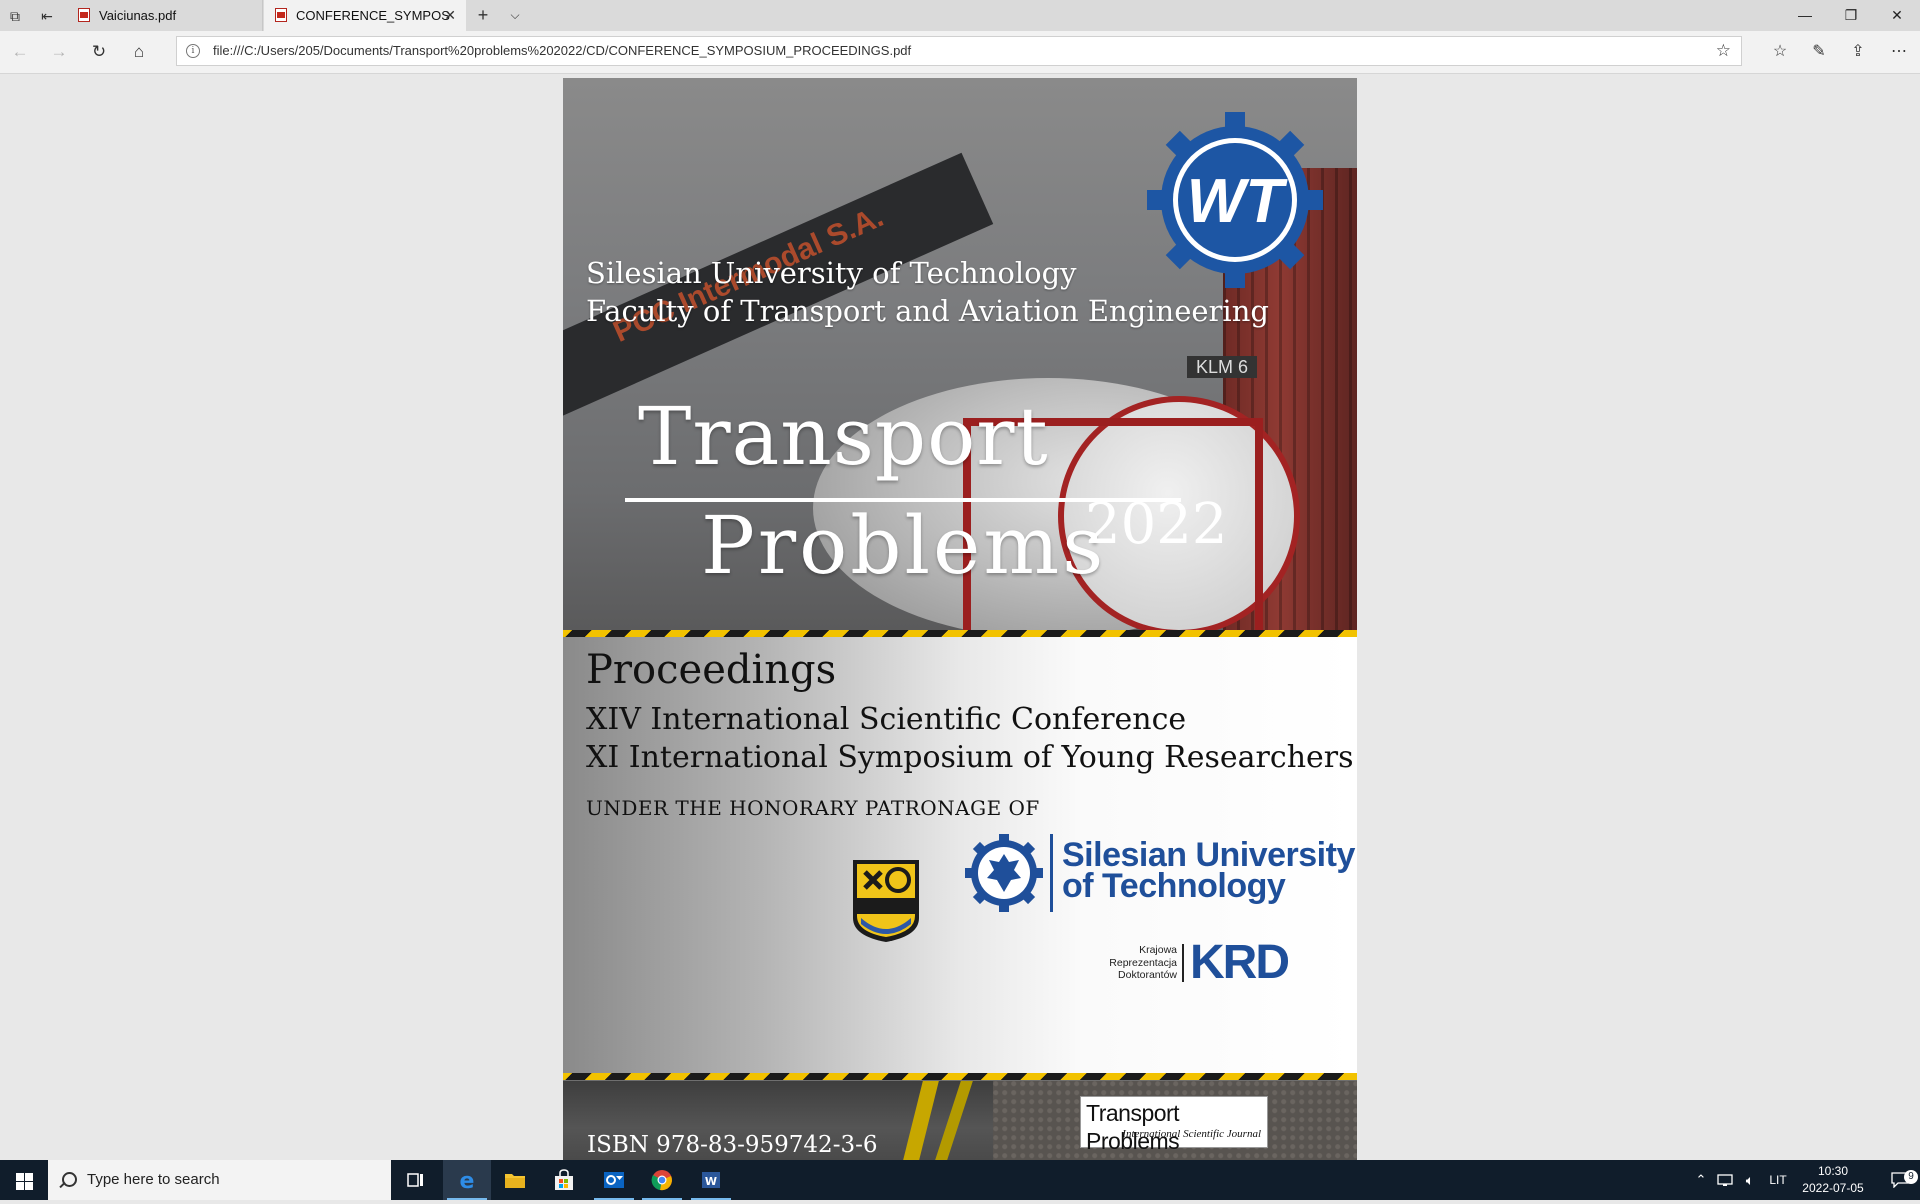 This screenshot has width=1920, height=1204. I want to click on word-icon: W, so click(711, 1180).